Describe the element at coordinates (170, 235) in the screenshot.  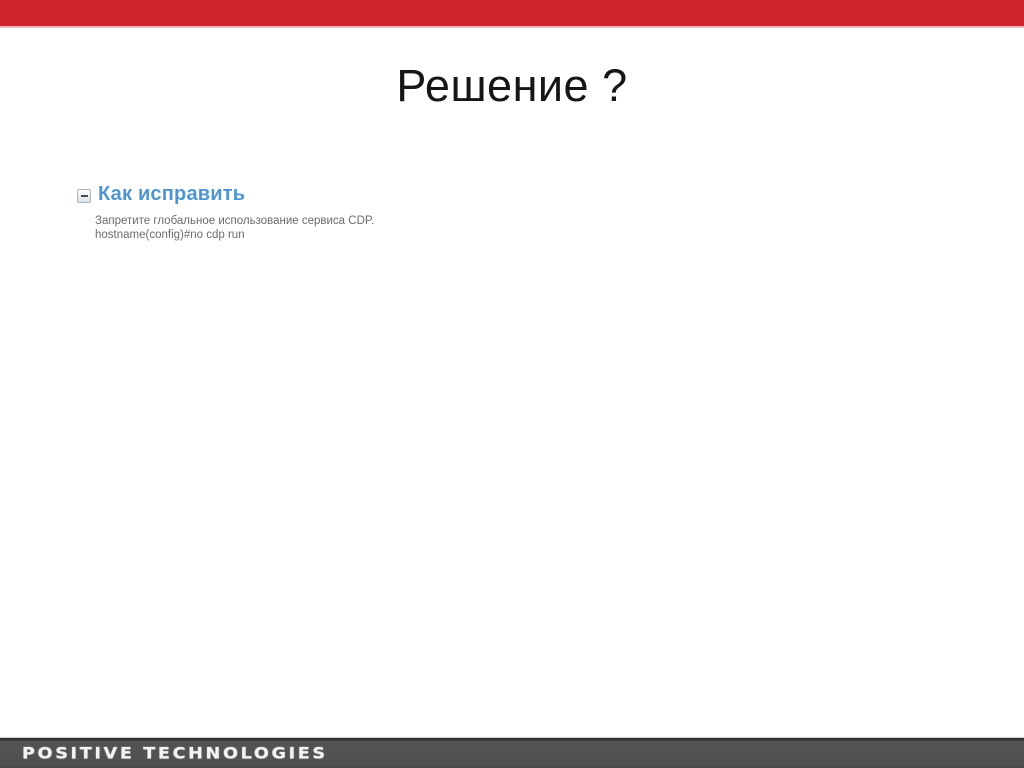
I see `body-line-command: hostname(config)#no cdp run` at that location.